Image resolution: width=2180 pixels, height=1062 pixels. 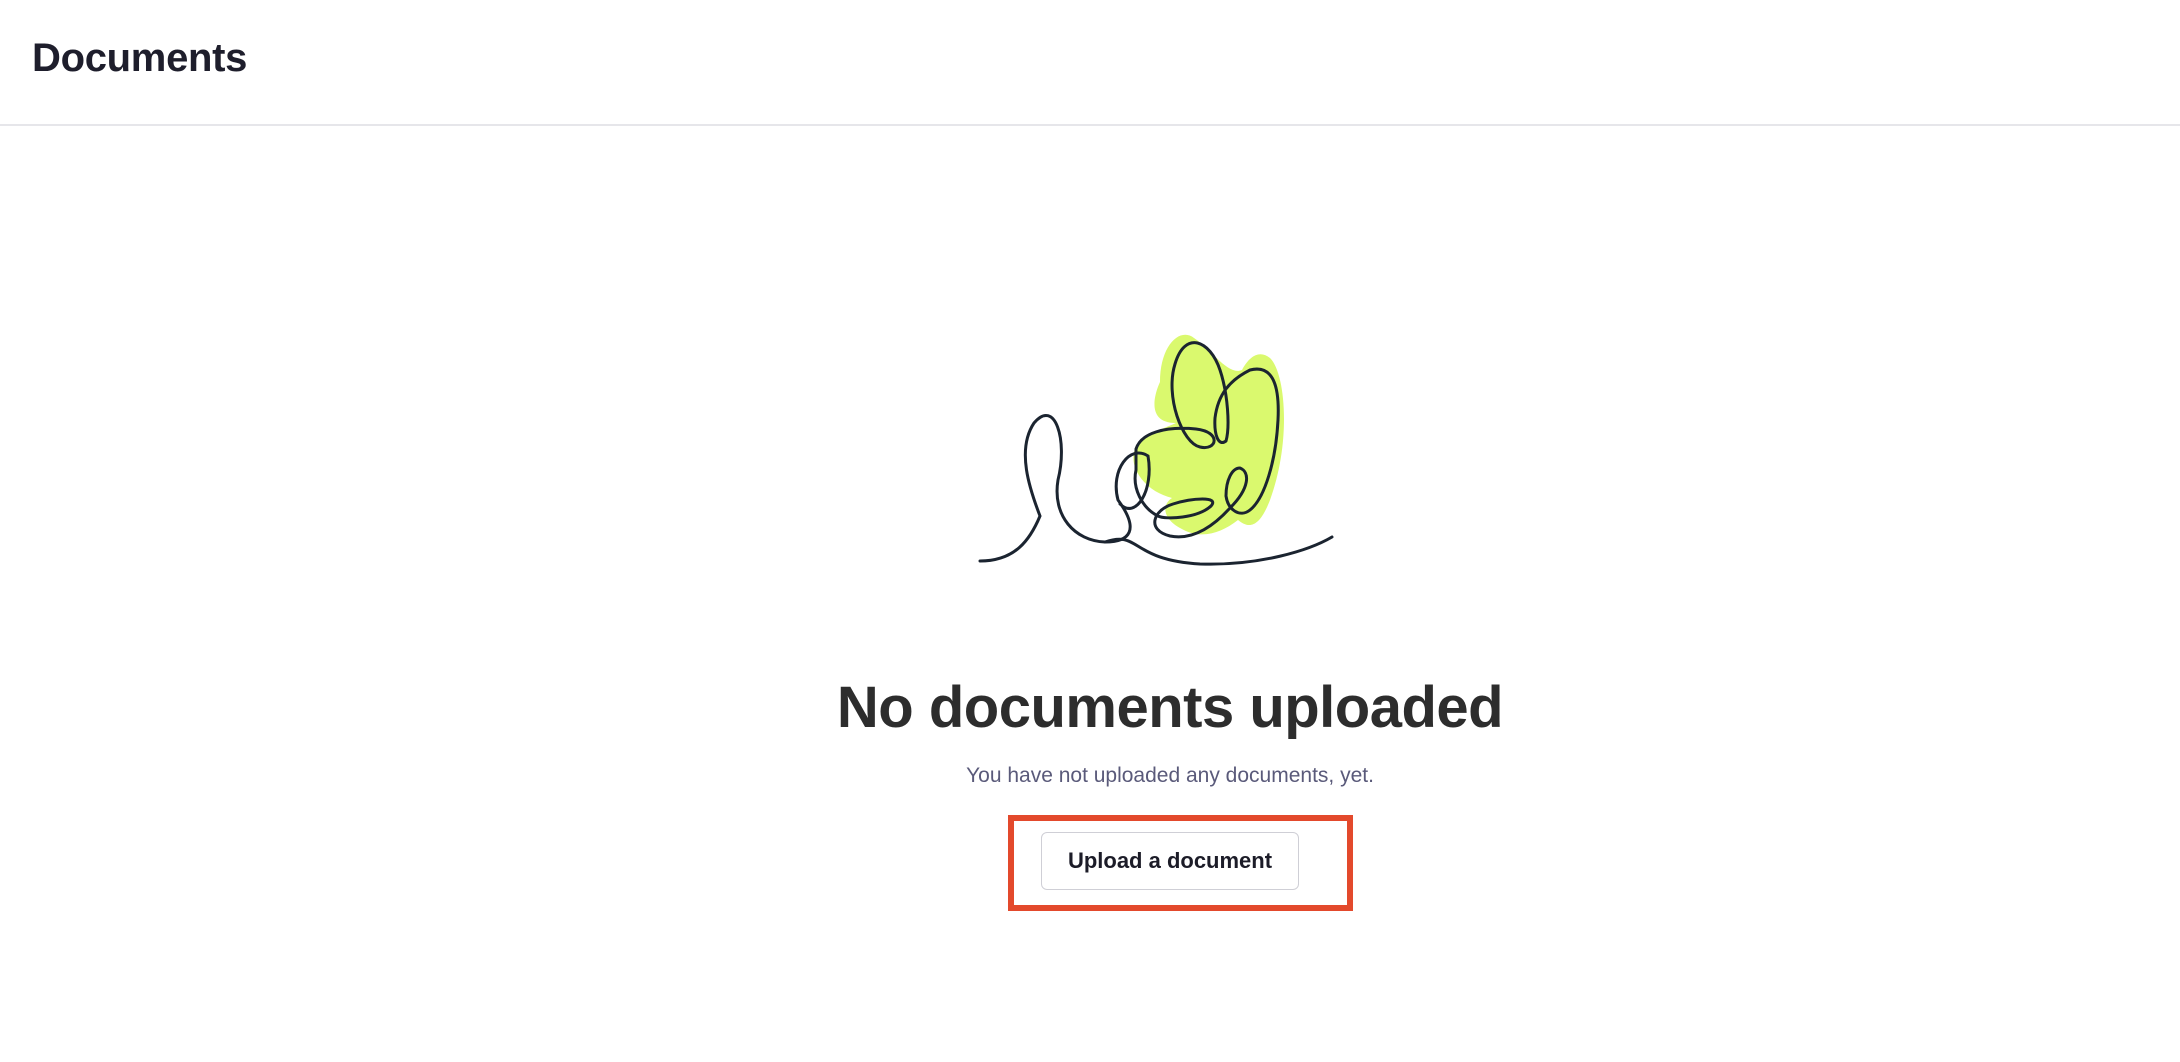 I want to click on page-title: Documents, so click(x=140, y=58).